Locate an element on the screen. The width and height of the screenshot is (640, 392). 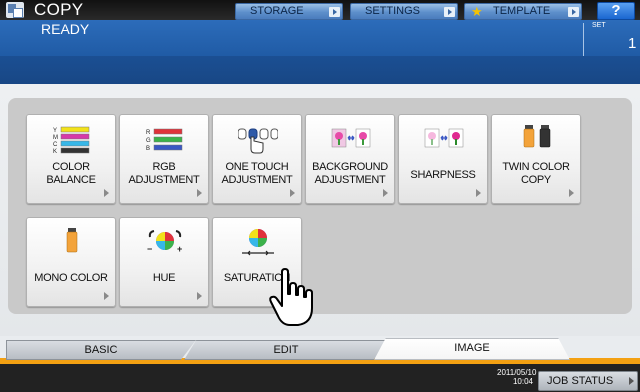
twin-color-copy-button: TWIN COLOR COPY is located at coordinates (536, 159).